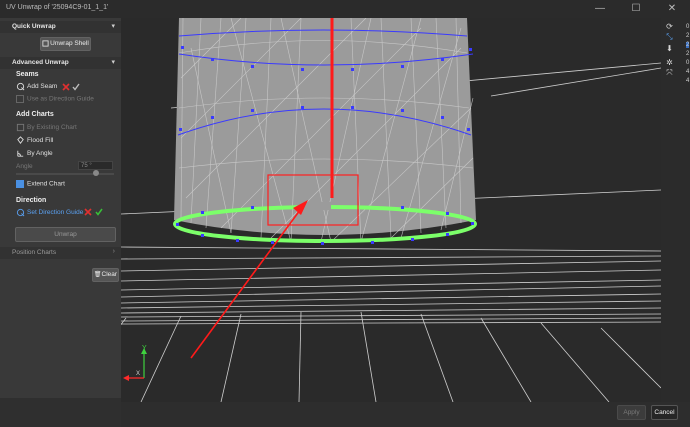 This screenshot has width=690, height=427. I want to click on unwrap-shell-button: Unwrap Shell, so click(65, 44).